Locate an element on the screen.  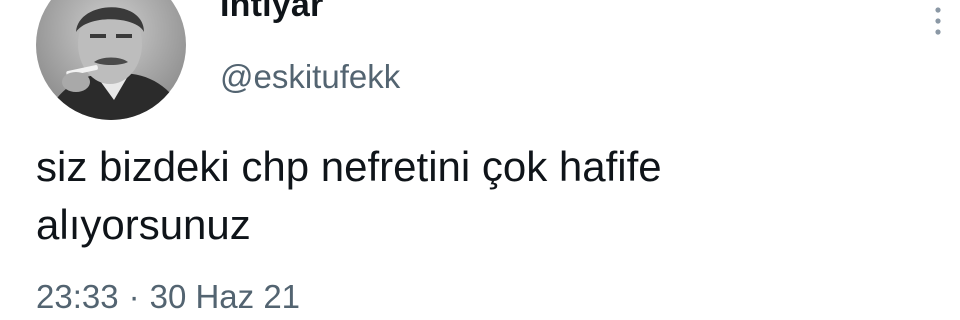
tweet-timestamp: 23:33 · 30 Haz 21 is located at coordinates (168, 297).